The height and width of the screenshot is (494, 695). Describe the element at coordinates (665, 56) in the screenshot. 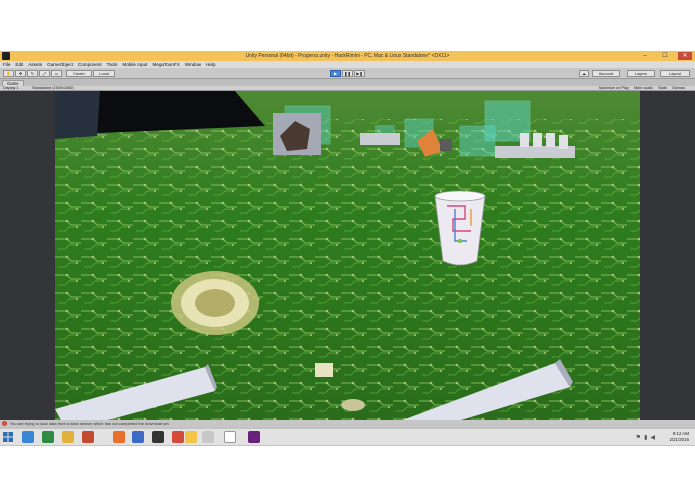

I see `maximize-button: ☐` at that location.